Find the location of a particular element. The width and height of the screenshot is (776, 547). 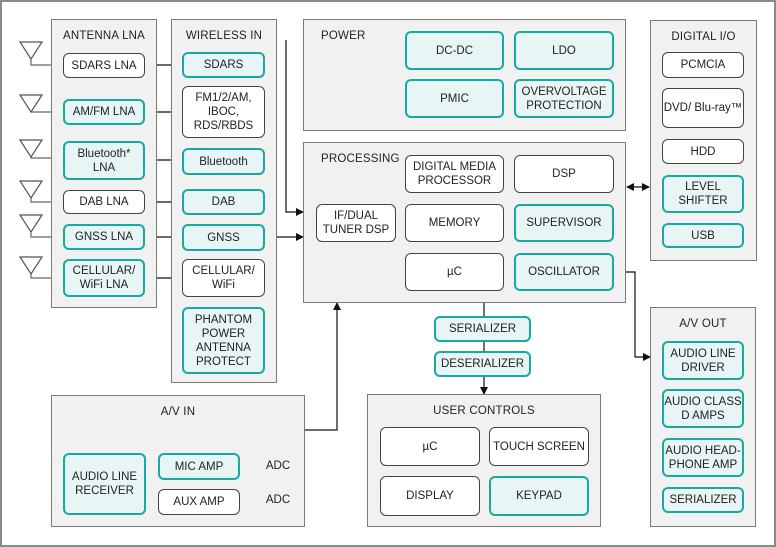

block-audio-line-driver: AUDIO LINE DRIVER is located at coordinates (703, 360).